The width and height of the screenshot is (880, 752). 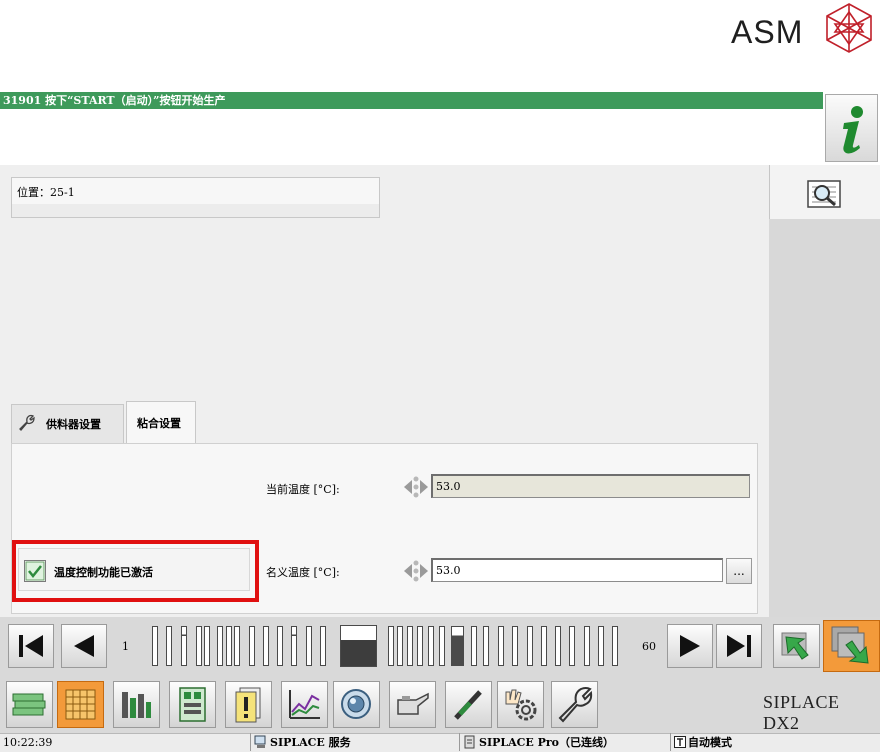 I want to click on current-temp-field: 53.0, so click(x=590, y=486).